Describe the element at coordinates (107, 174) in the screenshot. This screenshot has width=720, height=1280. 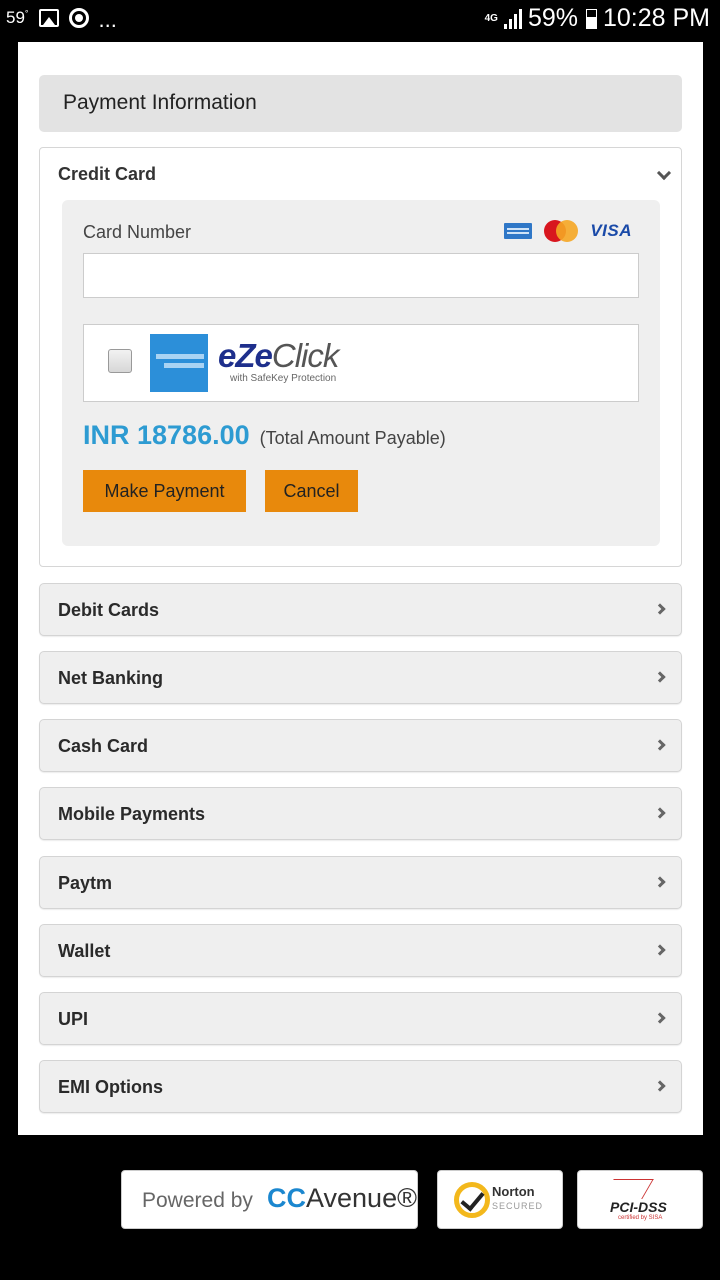
I see `credit-card-title: Credit Card` at that location.